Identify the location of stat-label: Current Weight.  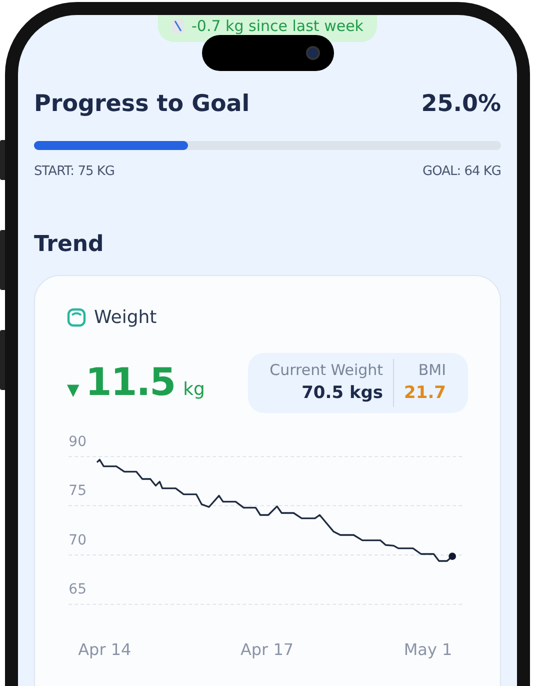
(327, 370).